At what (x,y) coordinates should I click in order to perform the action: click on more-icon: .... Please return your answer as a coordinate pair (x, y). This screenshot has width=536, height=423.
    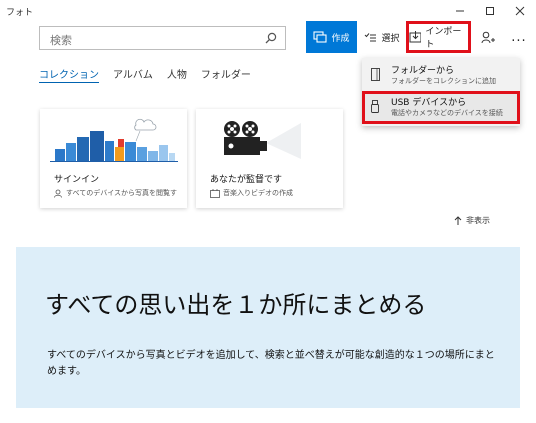
    Looking at the image, I should click on (519, 37).